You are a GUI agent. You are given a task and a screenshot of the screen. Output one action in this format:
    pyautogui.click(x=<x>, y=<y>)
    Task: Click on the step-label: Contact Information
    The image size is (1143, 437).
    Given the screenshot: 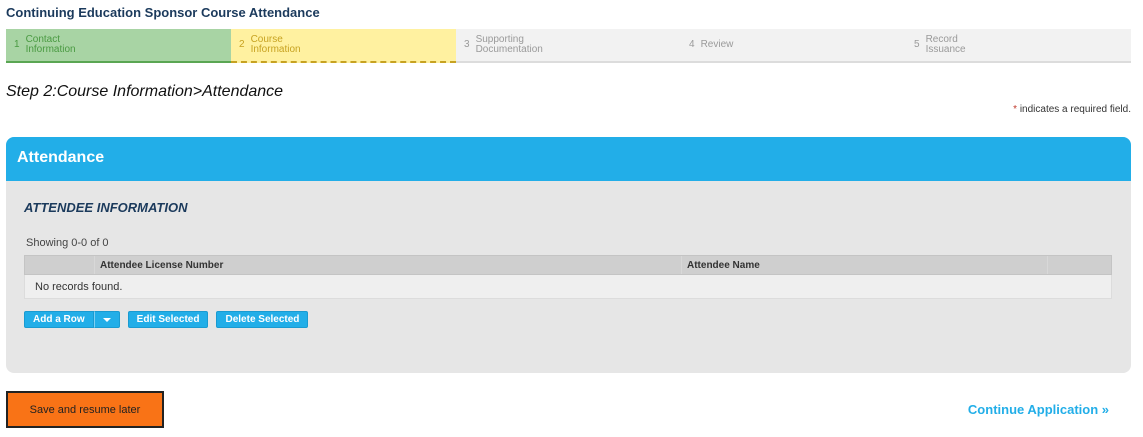 What is the action you would take?
    pyautogui.click(x=50, y=44)
    